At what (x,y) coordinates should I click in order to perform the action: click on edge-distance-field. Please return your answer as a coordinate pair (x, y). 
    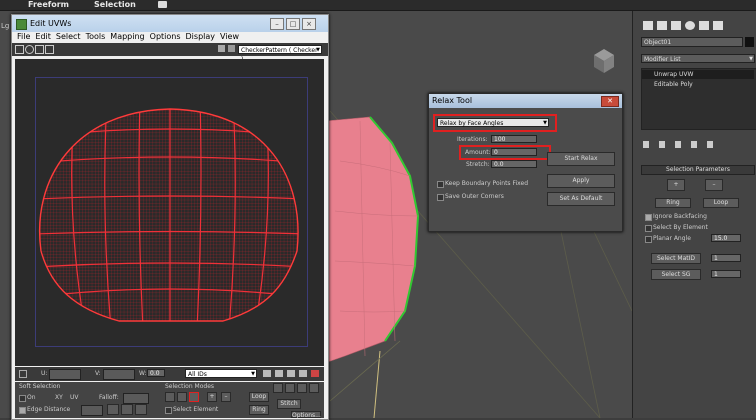
    Looking at the image, I should click on (92, 410).